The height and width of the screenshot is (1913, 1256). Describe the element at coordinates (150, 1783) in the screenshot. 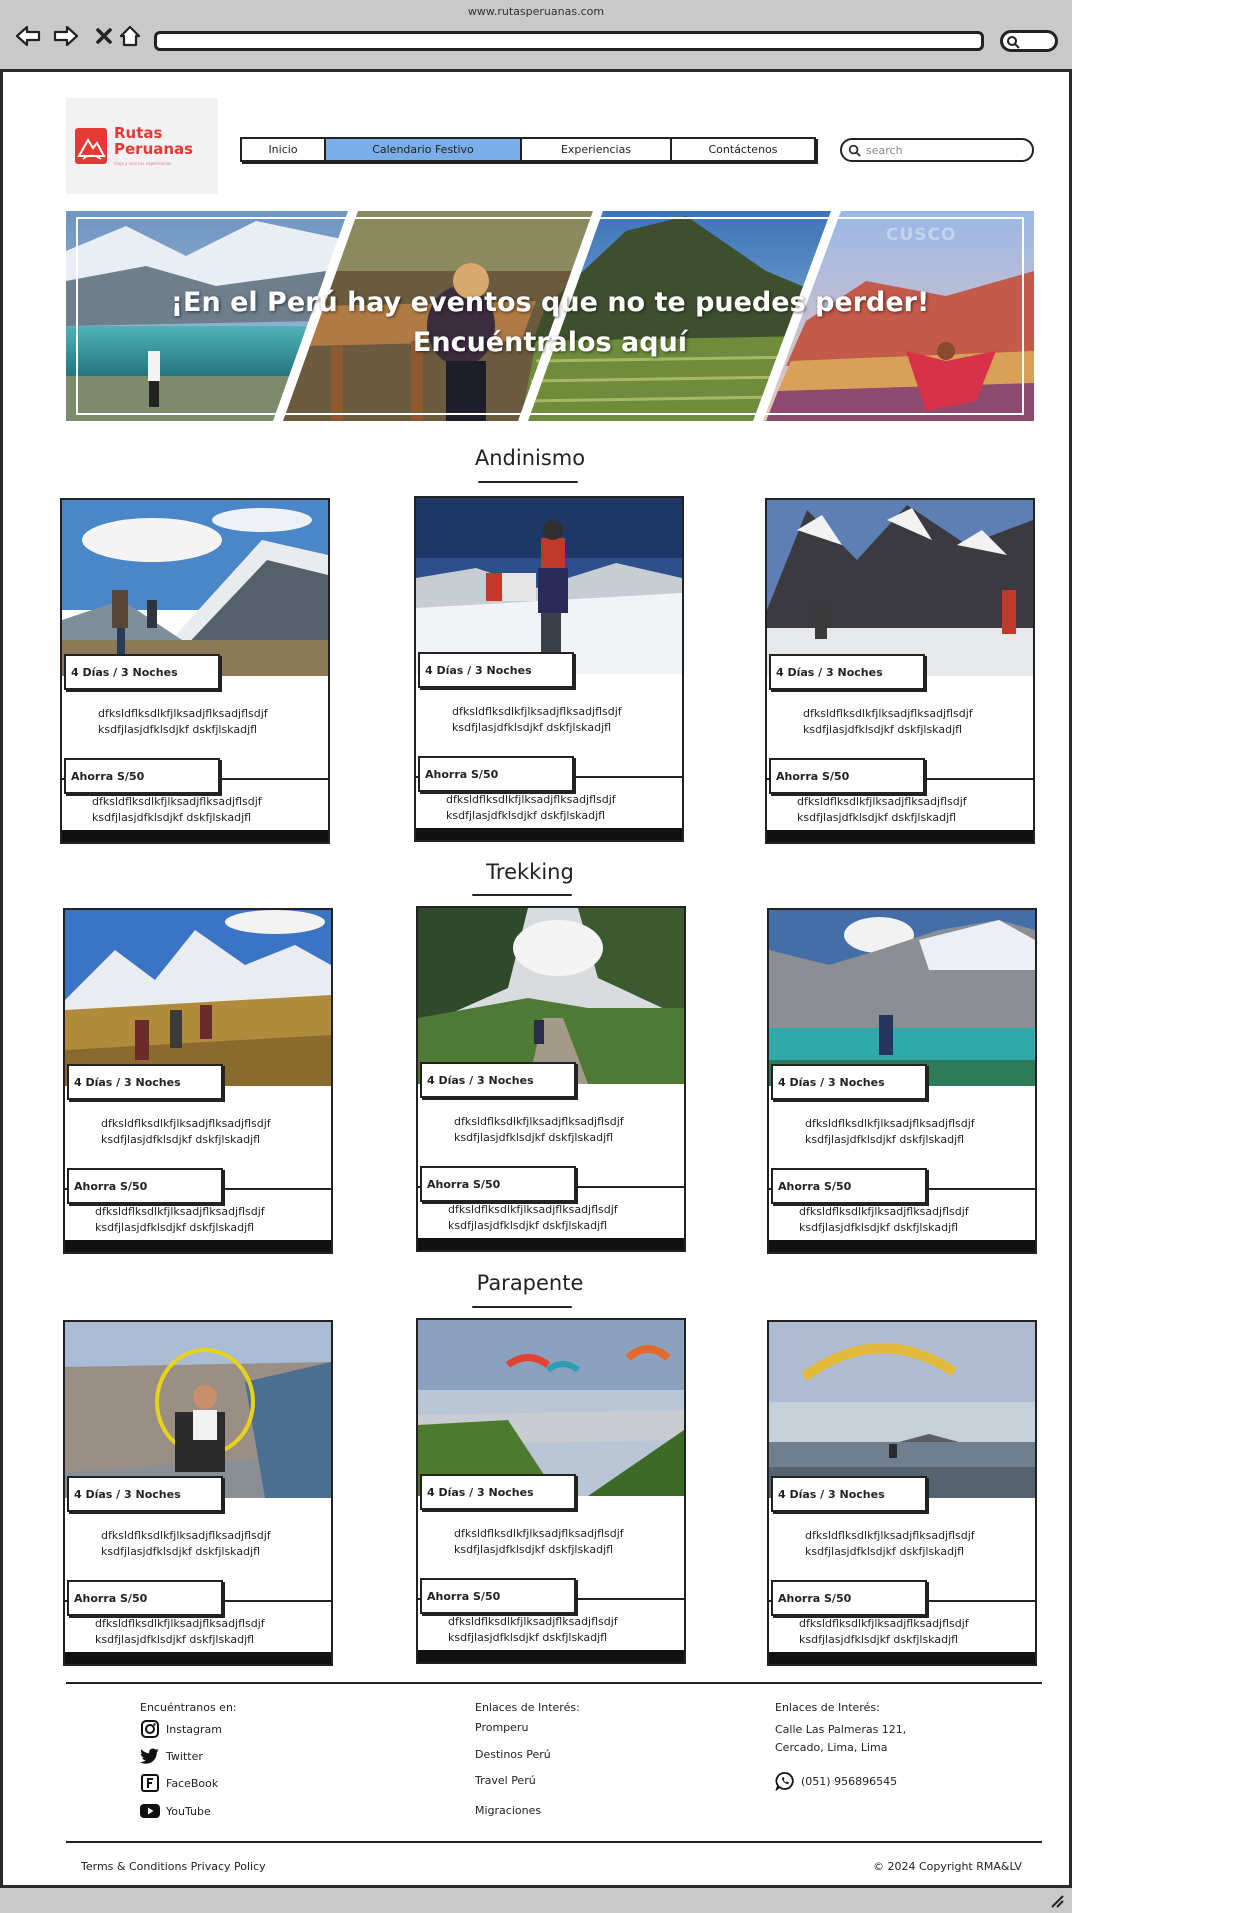

I see `facebook-icon` at that location.